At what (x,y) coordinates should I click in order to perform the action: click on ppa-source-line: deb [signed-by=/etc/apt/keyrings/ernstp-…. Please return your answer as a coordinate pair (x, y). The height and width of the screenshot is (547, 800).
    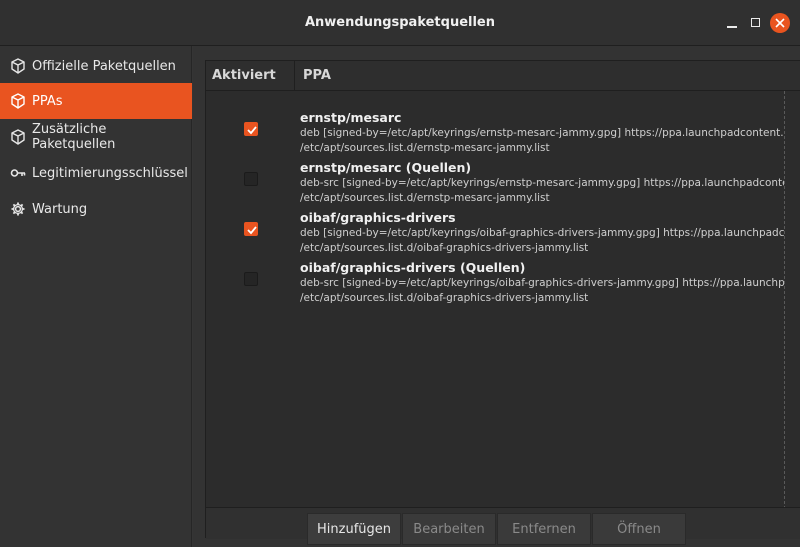
    Looking at the image, I should click on (542, 133).